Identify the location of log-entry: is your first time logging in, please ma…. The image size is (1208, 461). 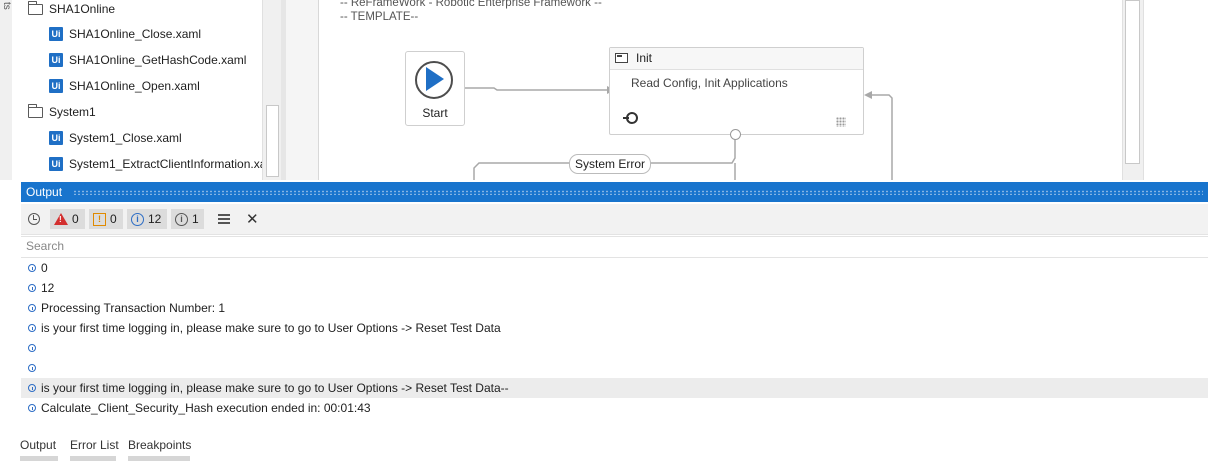
(614, 328).